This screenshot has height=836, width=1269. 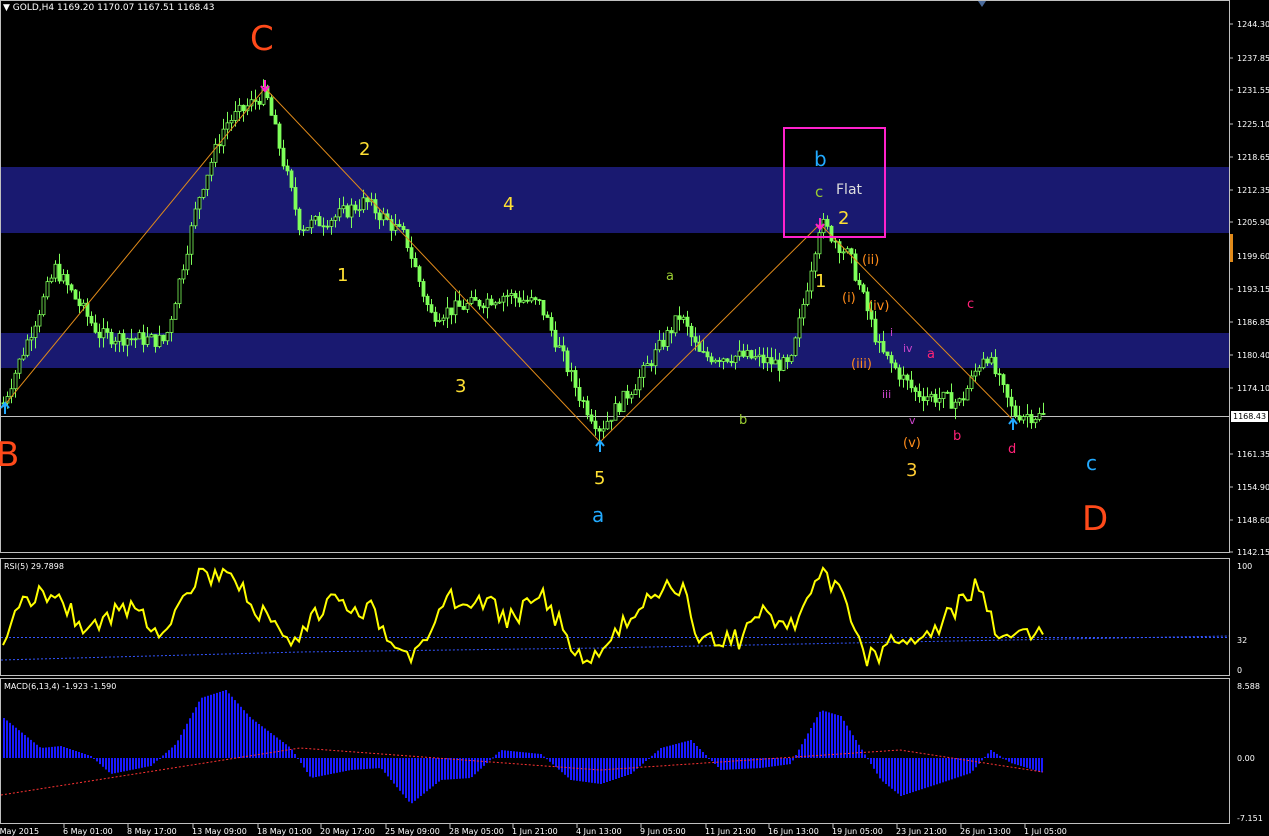 I want to click on price-tick: 1237.85, so click(x=1253, y=58).